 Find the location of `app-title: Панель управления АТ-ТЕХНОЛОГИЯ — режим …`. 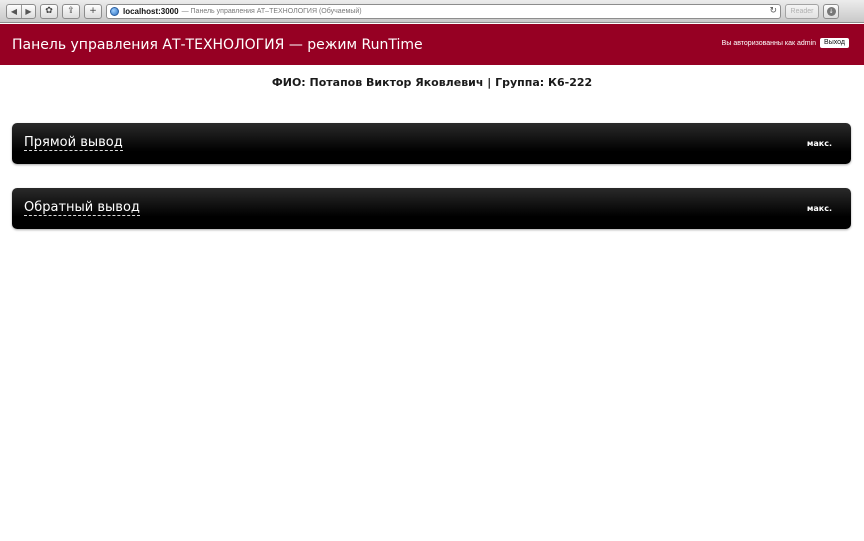

app-title: Панель управления АТ-ТЕХНОЛОГИЯ — режим … is located at coordinates (217, 45).